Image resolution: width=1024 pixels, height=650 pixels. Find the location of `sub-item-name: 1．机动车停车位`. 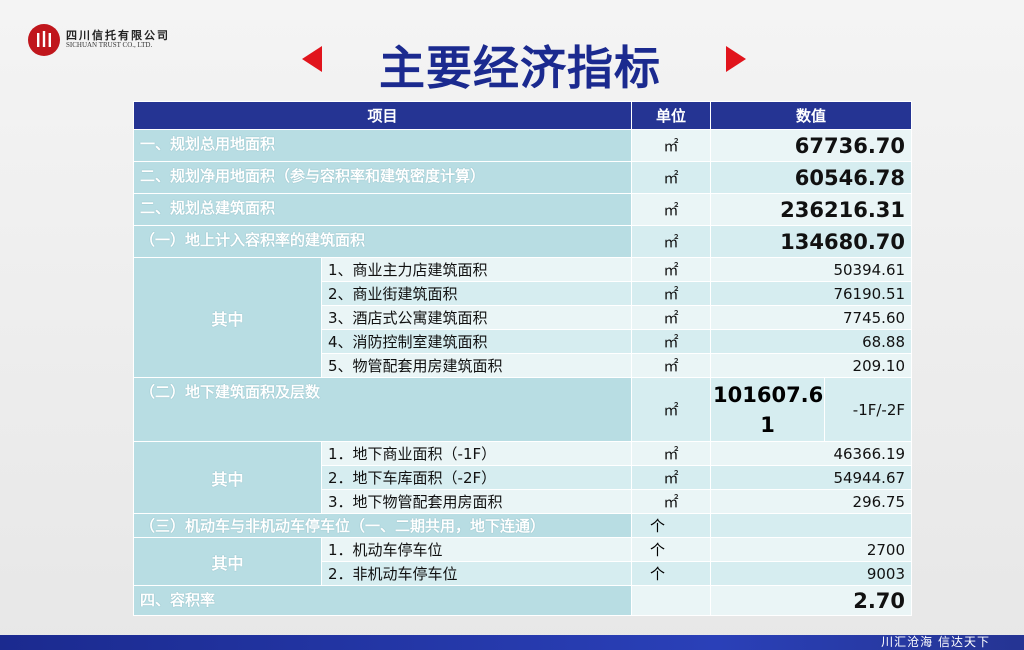

sub-item-name: 1．机动车停车位 is located at coordinates (476, 549).